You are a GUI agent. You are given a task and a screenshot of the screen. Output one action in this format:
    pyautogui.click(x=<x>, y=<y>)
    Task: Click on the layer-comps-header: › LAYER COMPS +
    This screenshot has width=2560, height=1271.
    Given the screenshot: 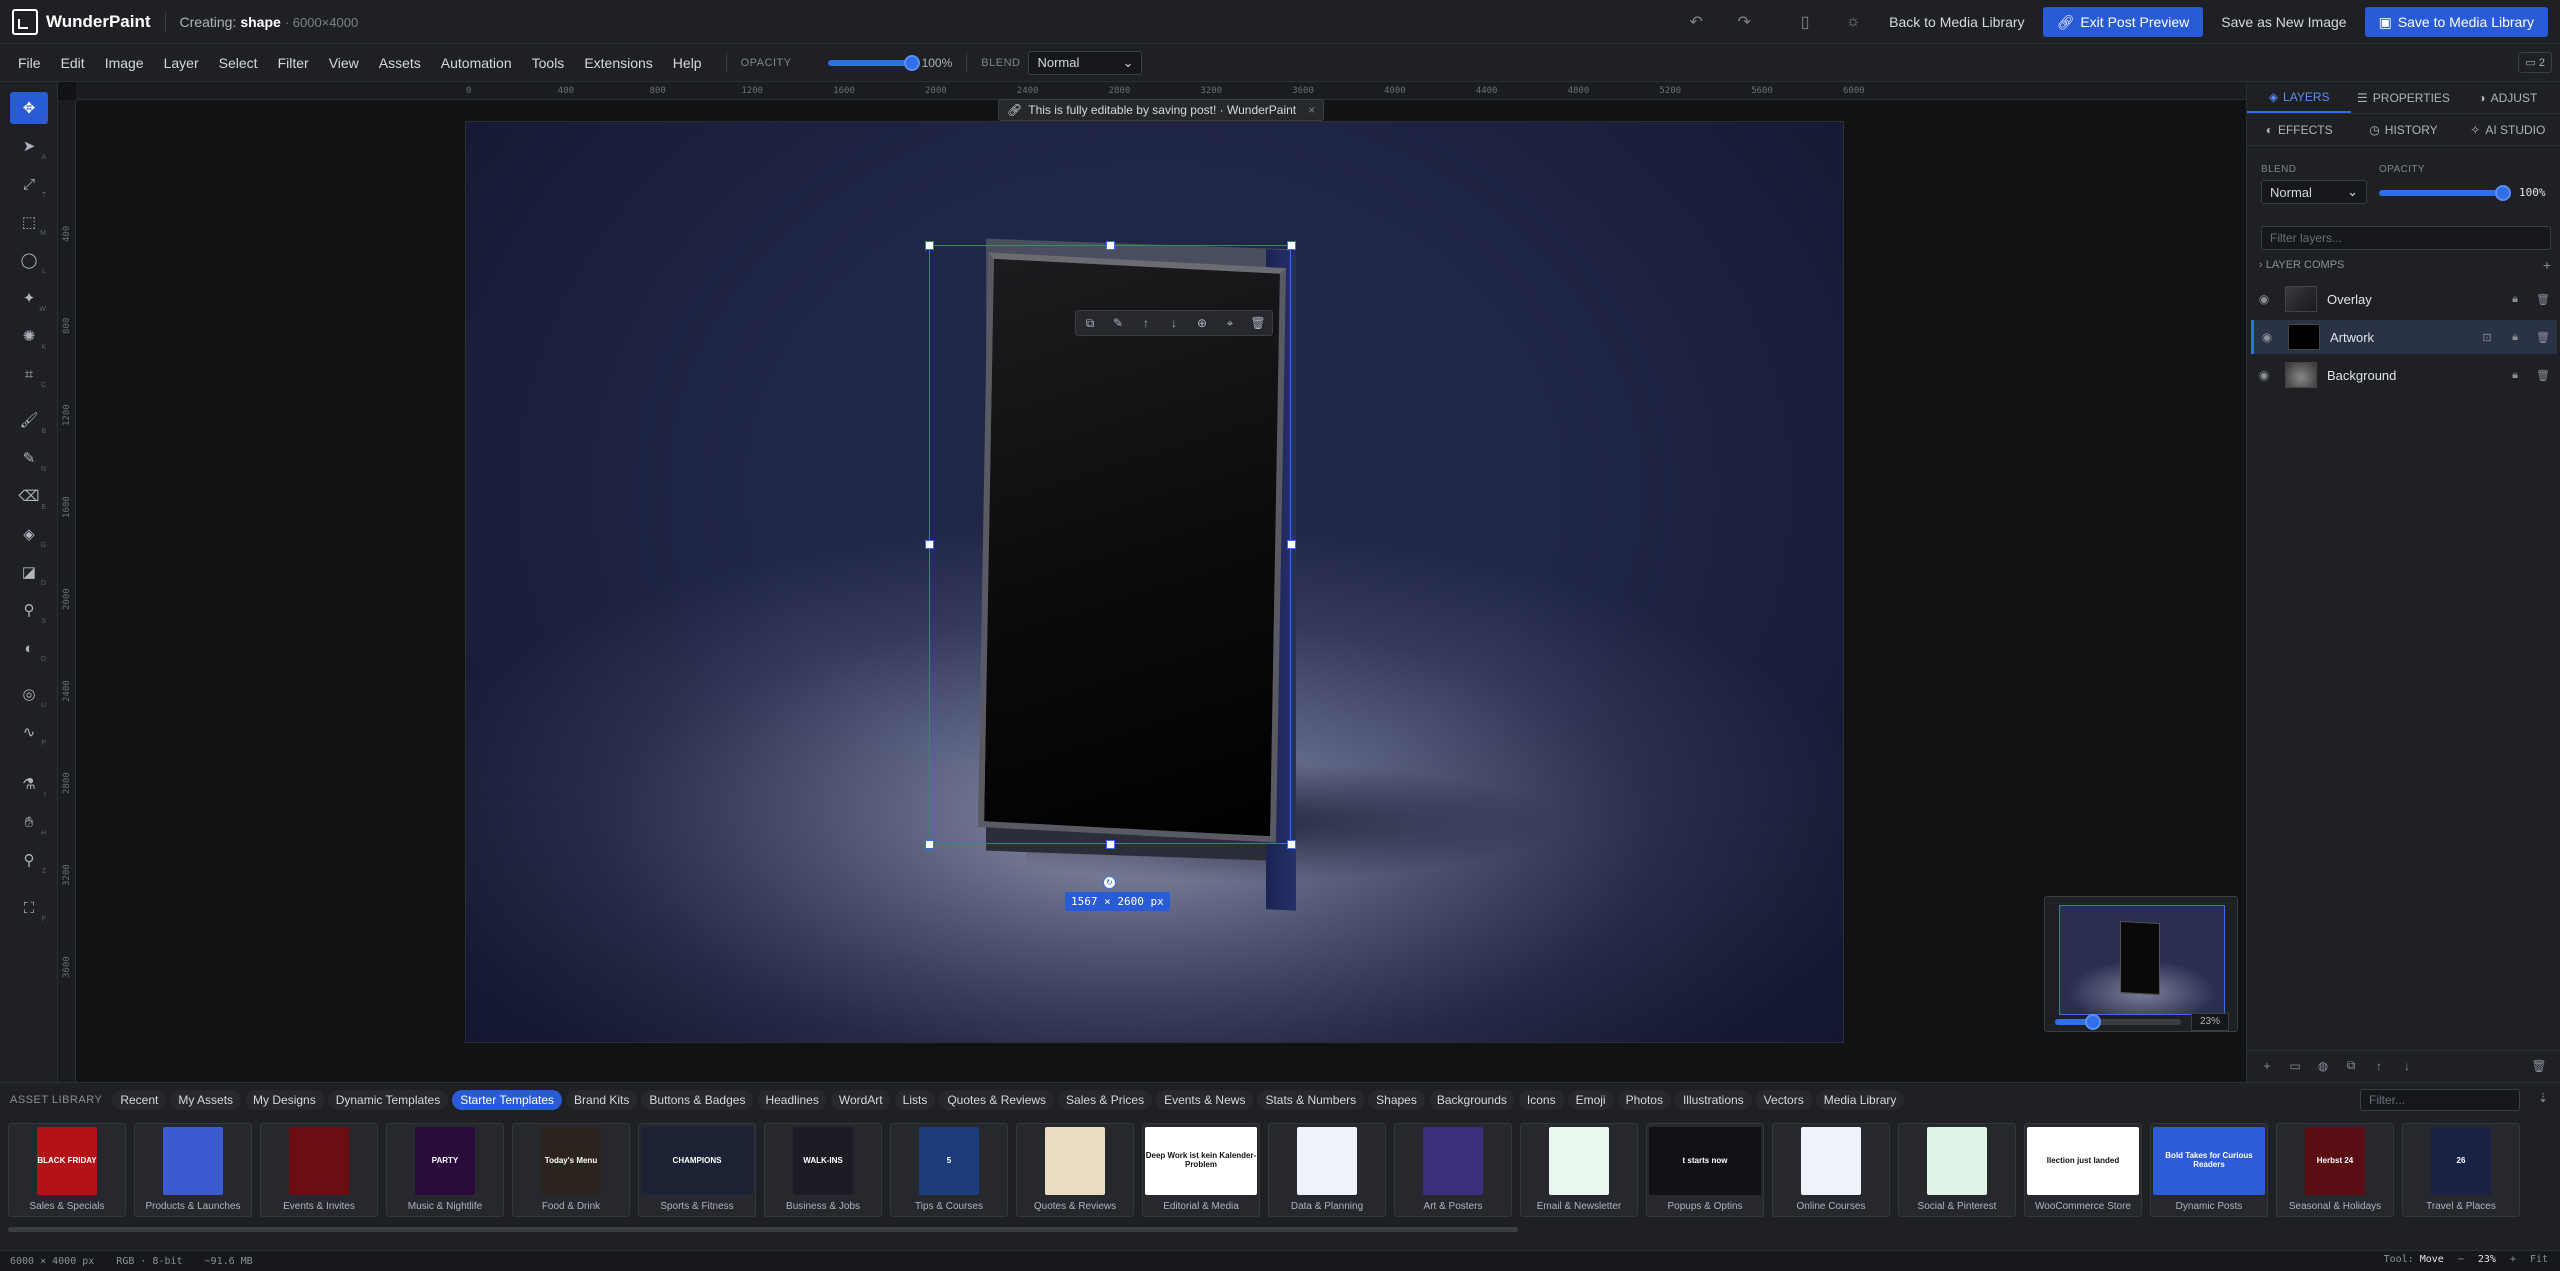 What is the action you would take?
    pyautogui.click(x=2405, y=265)
    